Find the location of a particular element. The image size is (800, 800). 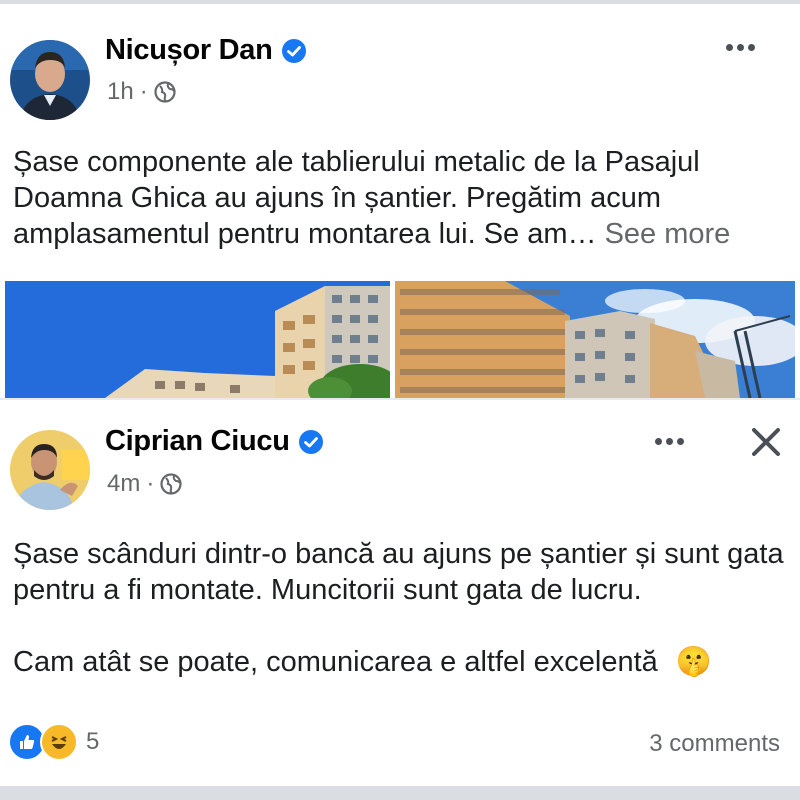

bottom-divider is located at coordinates (400, 793).